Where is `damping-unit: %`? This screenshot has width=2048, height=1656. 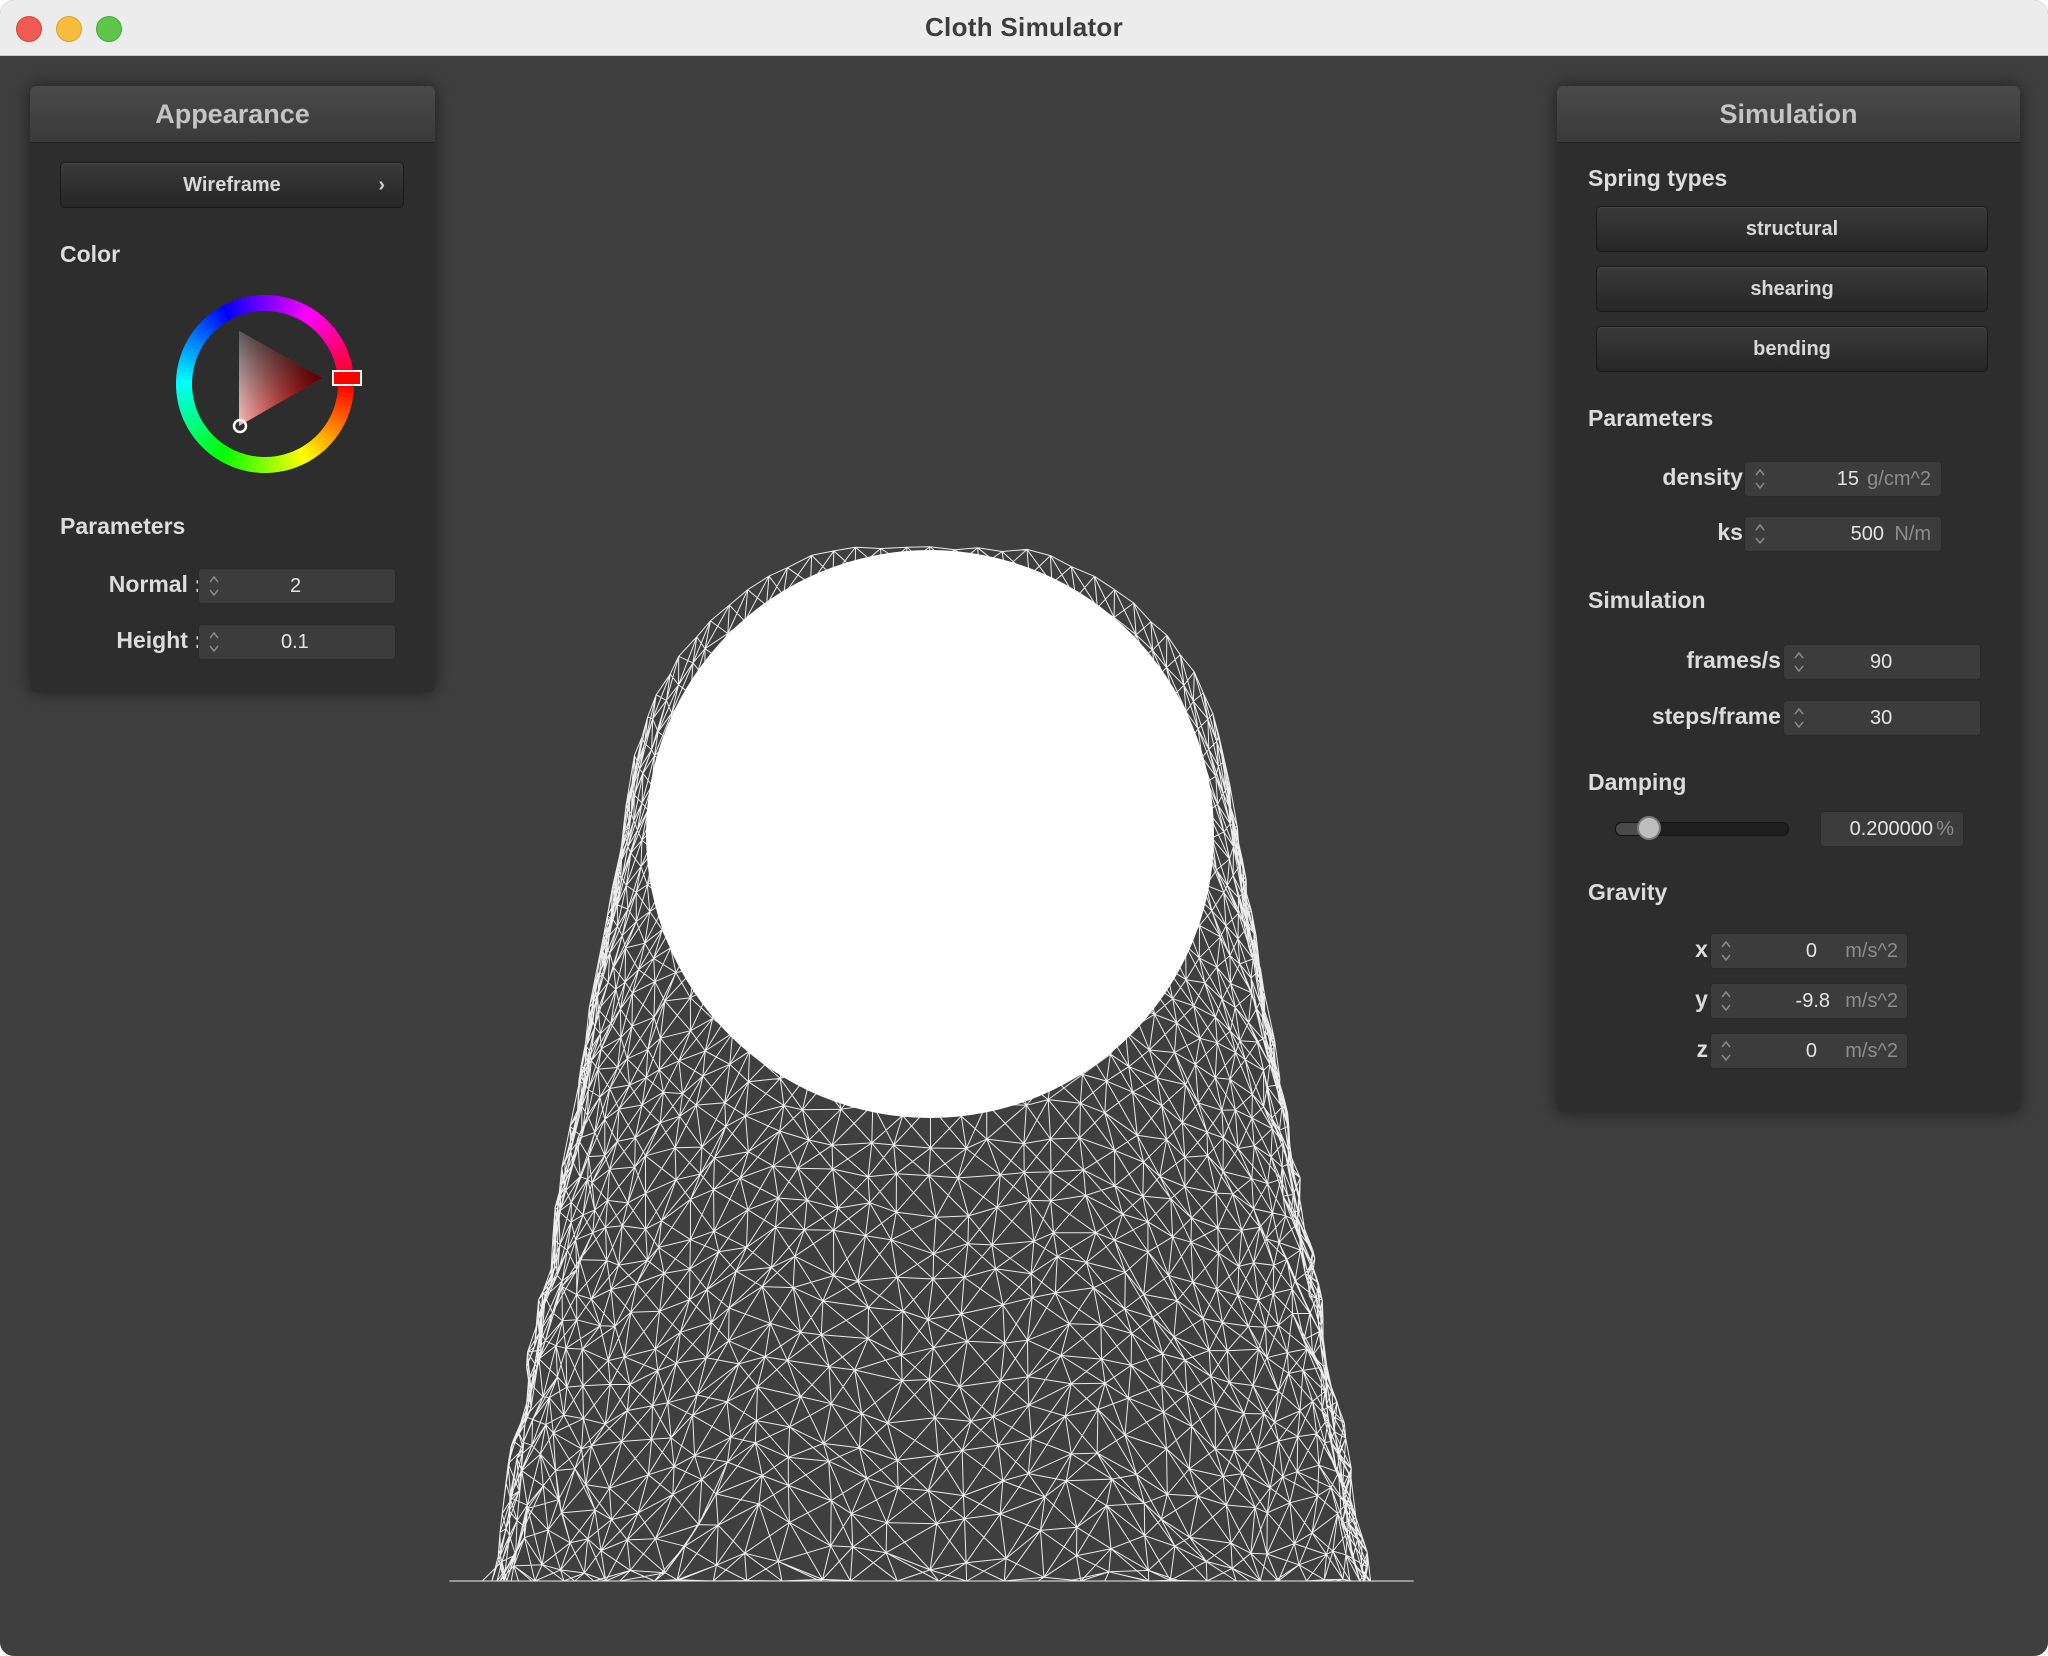
damping-unit: % is located at coordinates (1945, 829).